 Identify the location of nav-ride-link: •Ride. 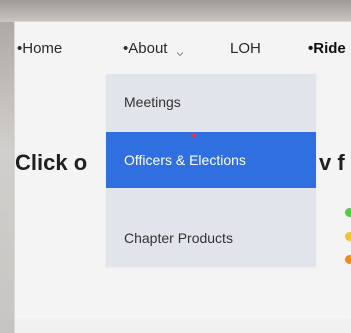
(327, 48).